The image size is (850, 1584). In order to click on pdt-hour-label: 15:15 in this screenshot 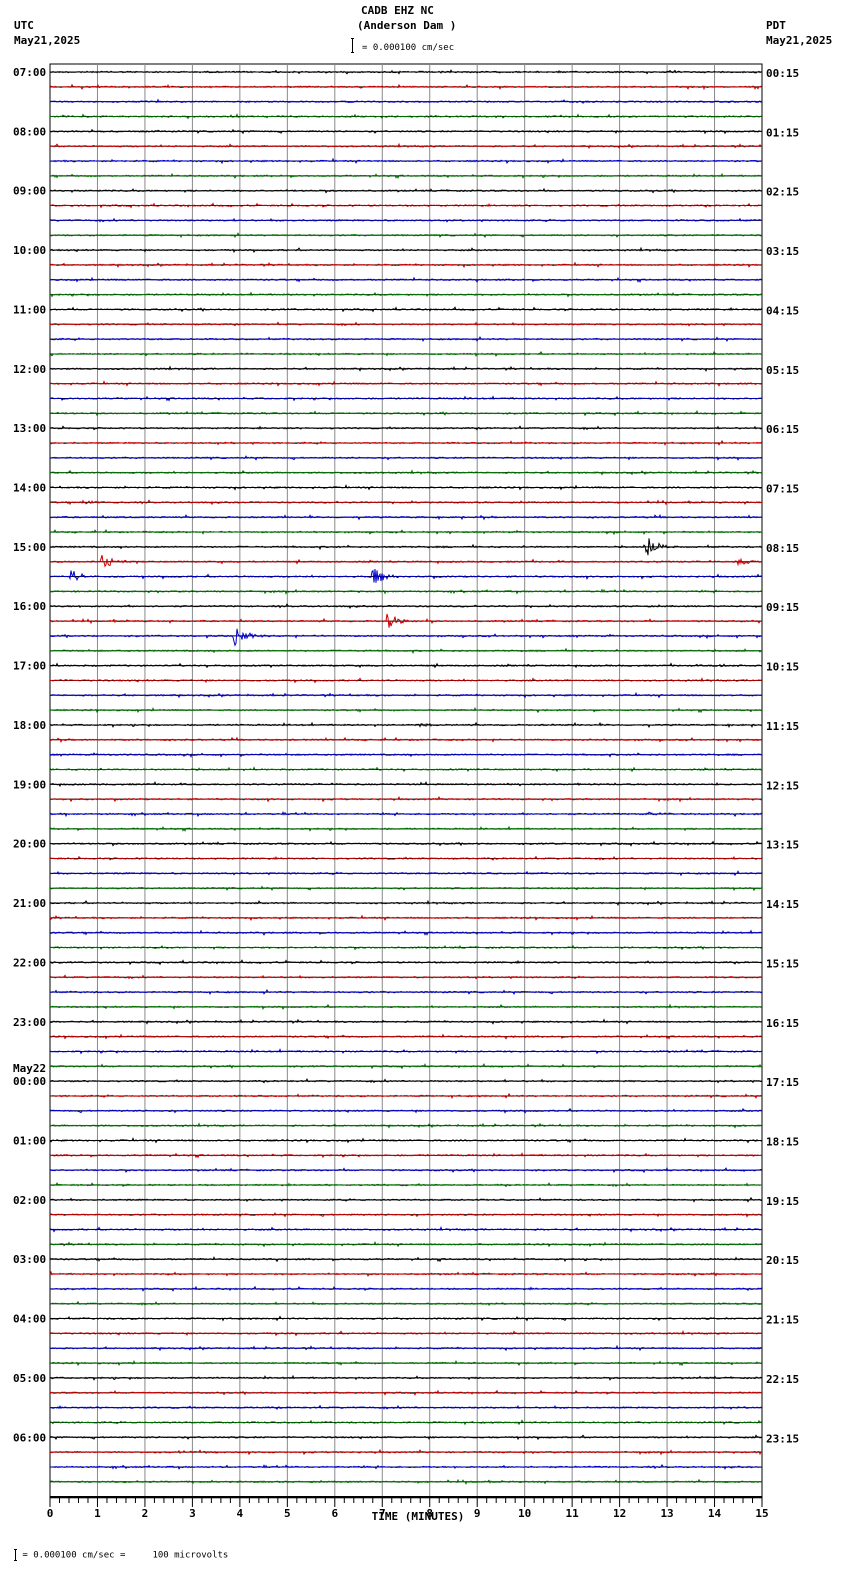, I will do `click(782, 963)`.